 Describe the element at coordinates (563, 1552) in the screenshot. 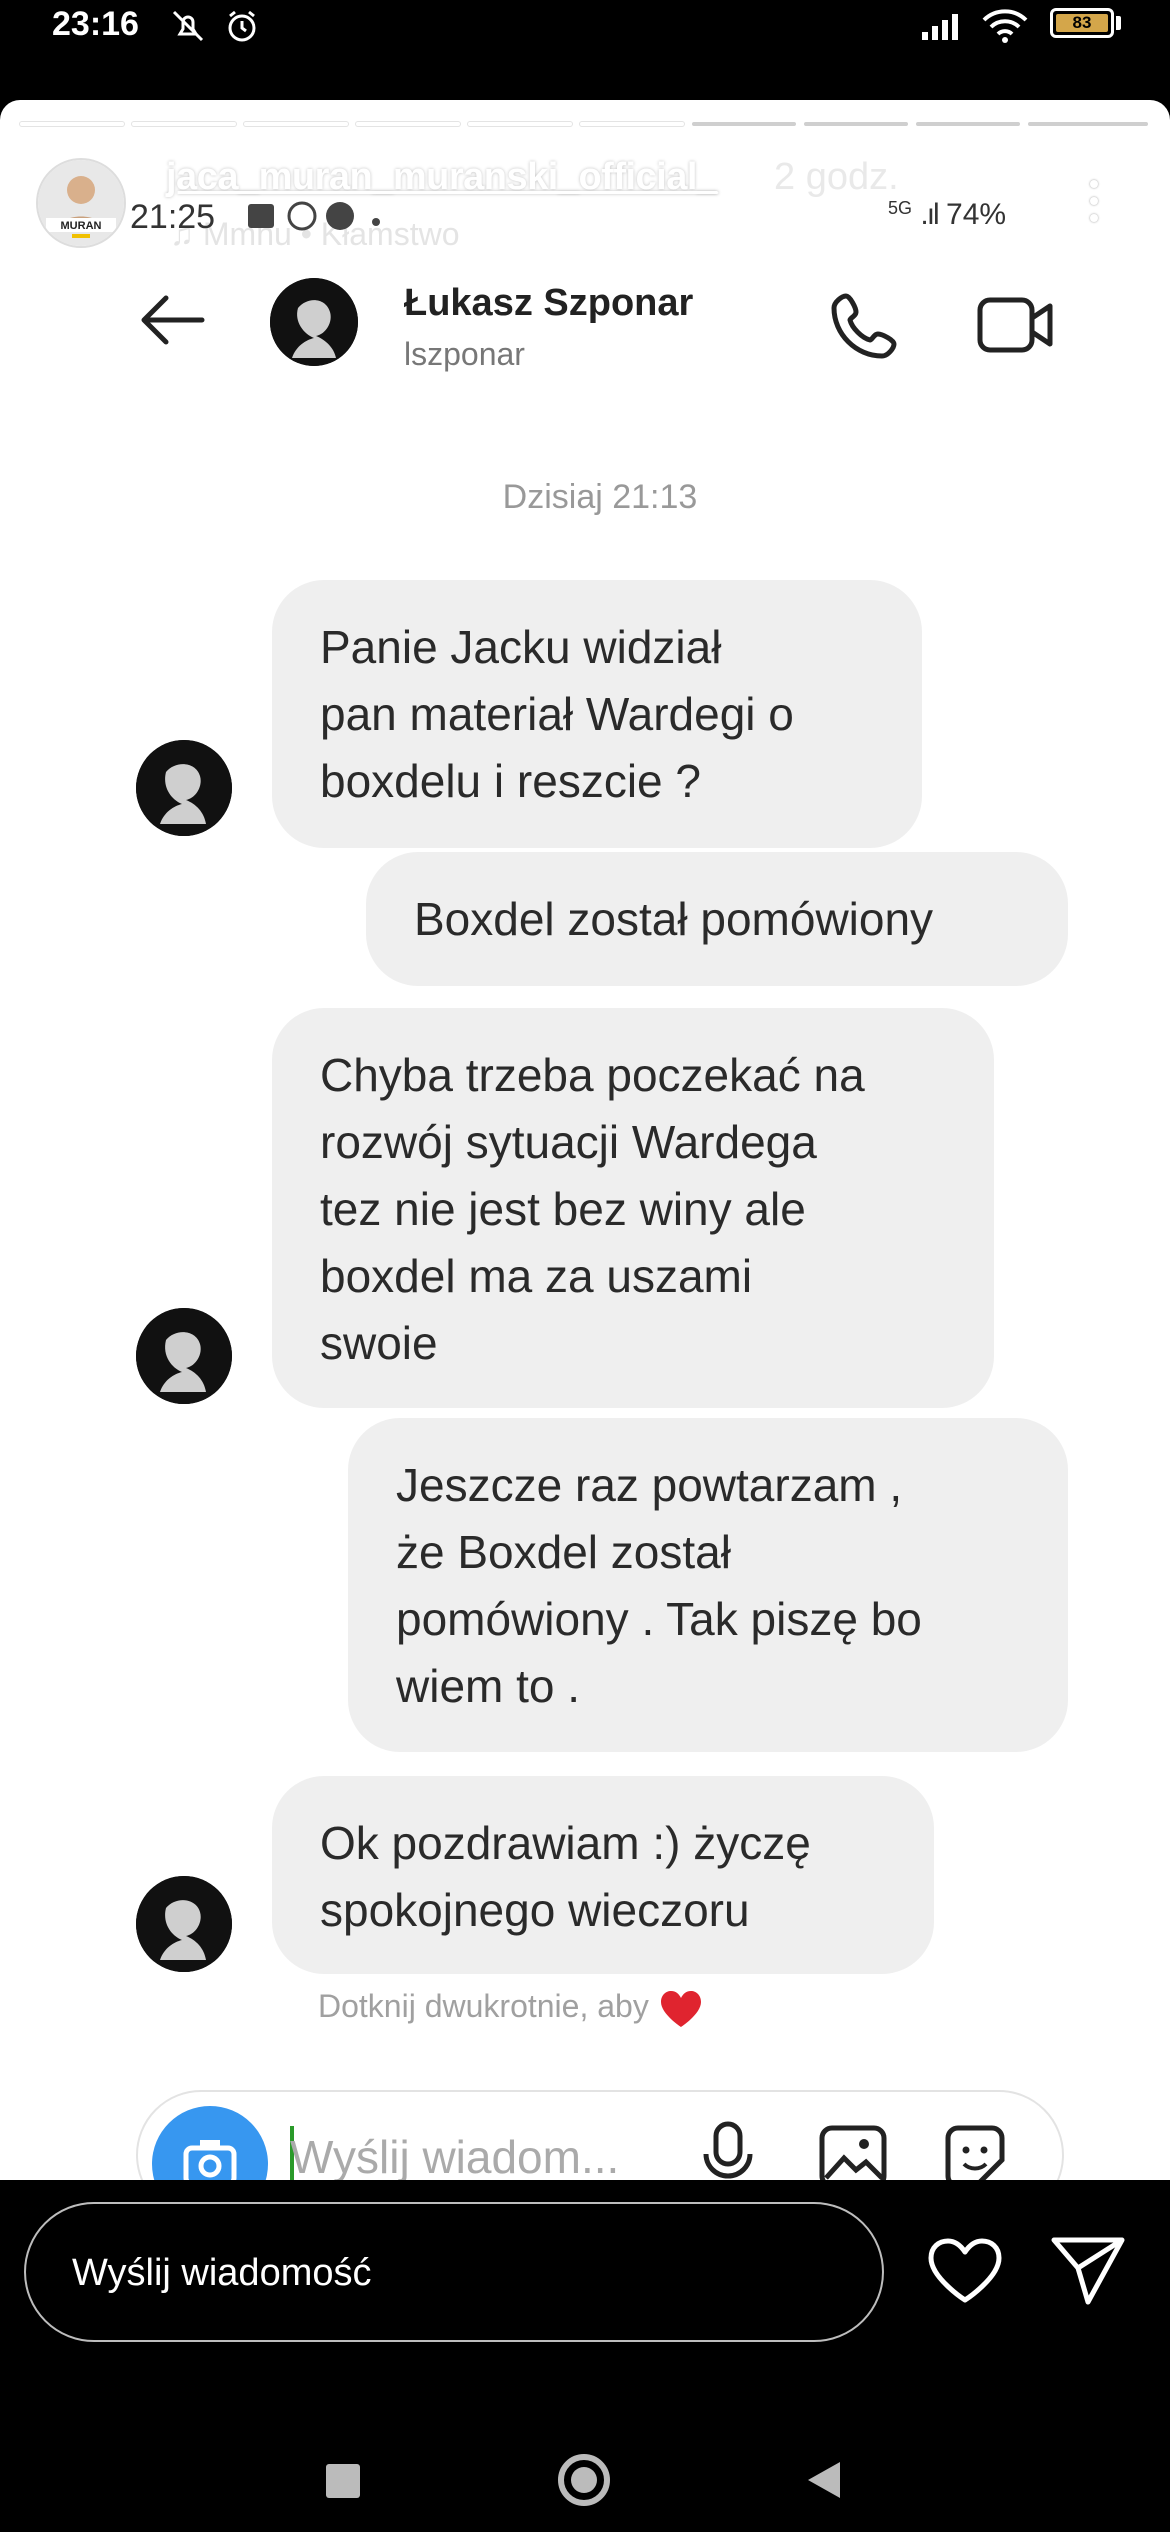

I see `message-line: że Boxdel został` at that location.